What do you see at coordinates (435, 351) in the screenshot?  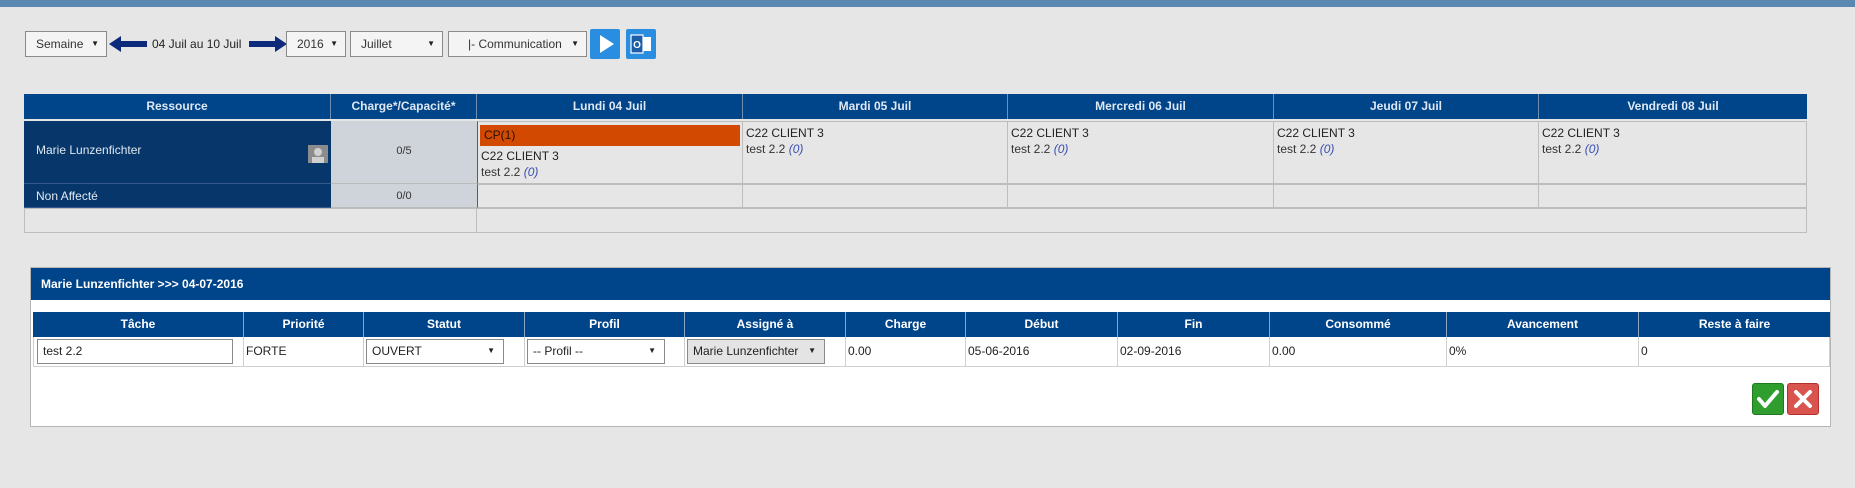 I see `statut-select: OUVERT ▼` at bounding box center [435, 351].